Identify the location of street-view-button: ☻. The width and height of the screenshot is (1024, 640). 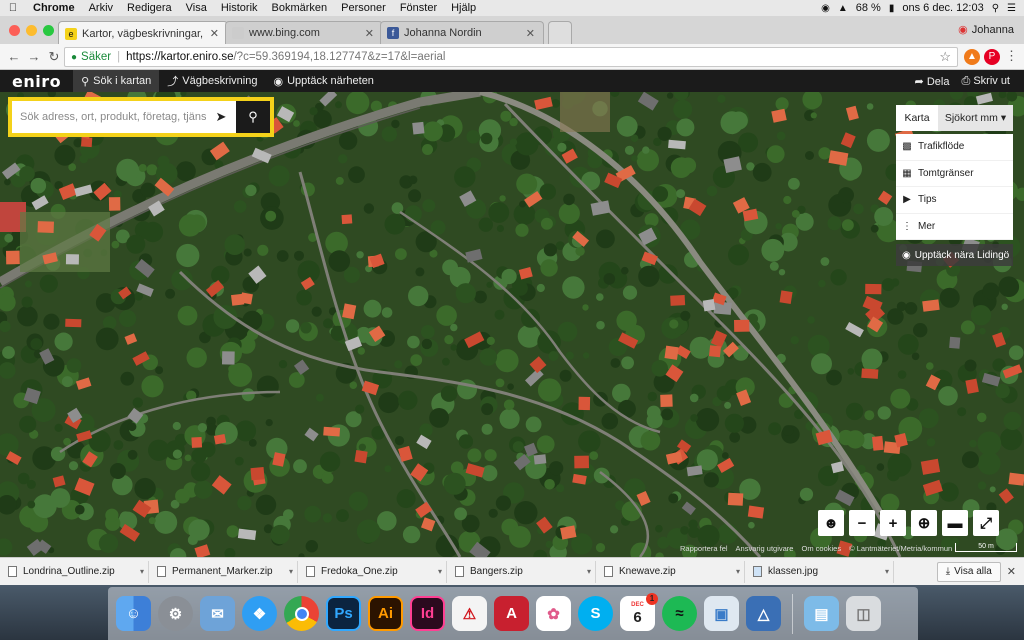
(831, 523).